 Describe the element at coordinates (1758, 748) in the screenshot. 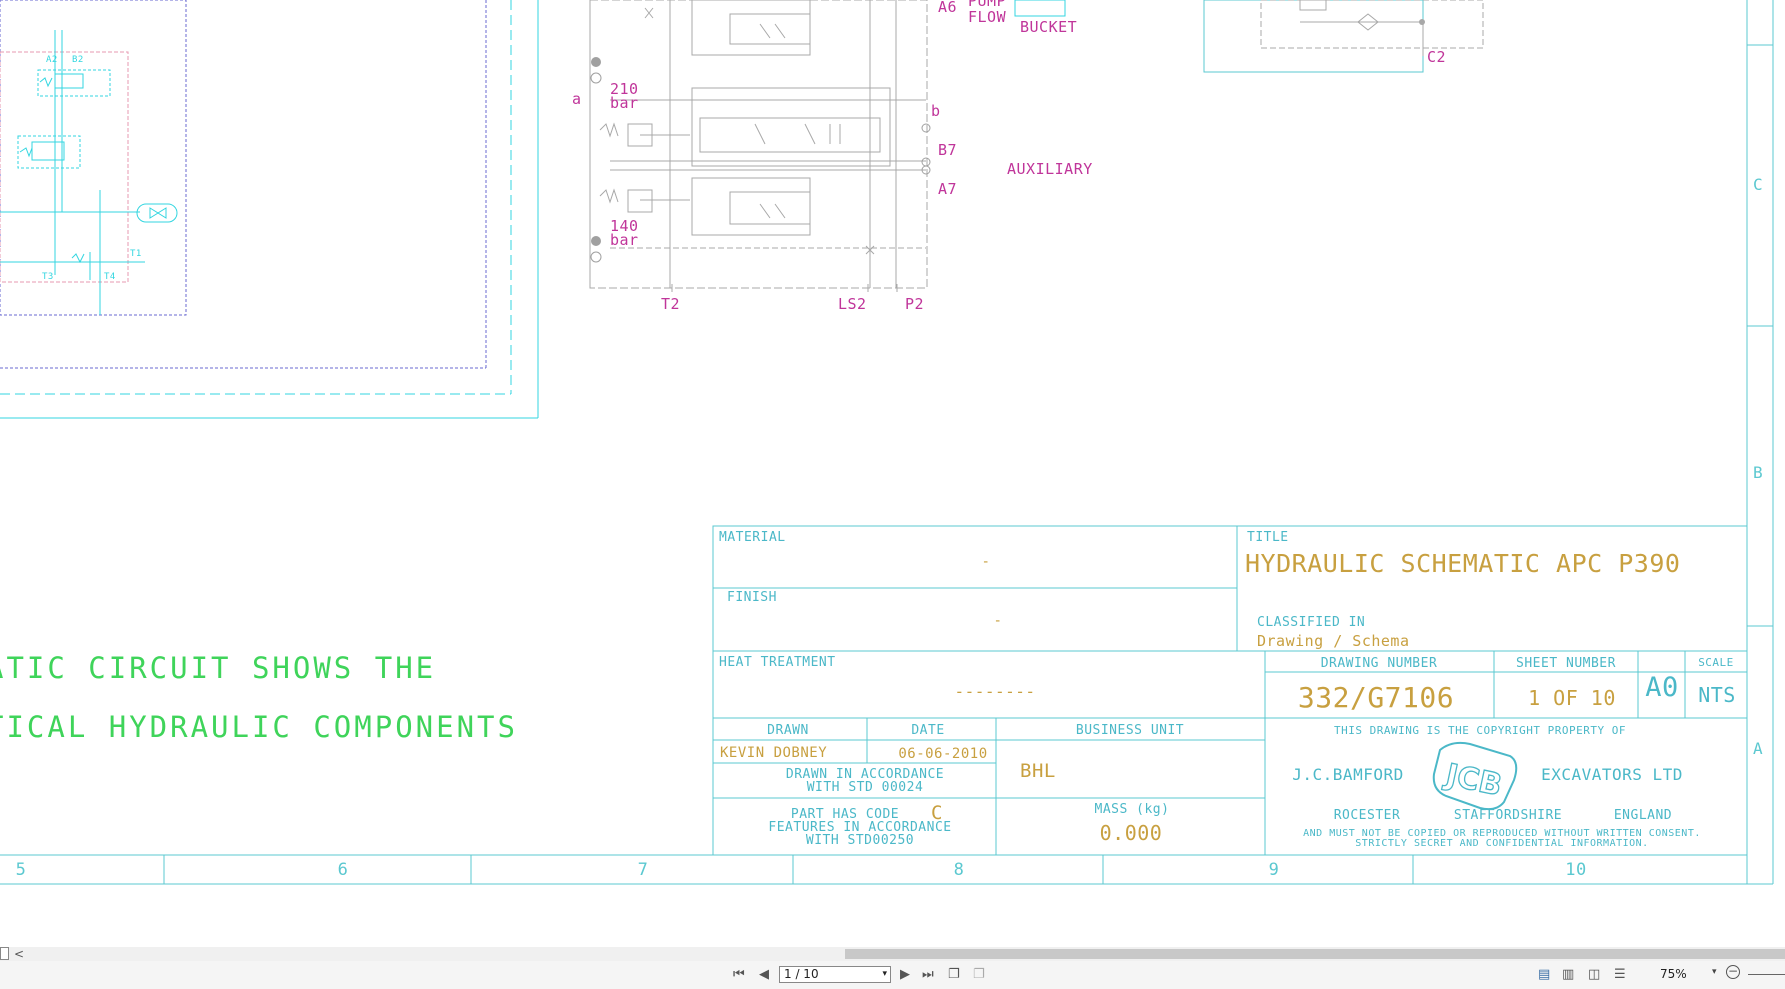

I see `row-label-a: A` at that location.